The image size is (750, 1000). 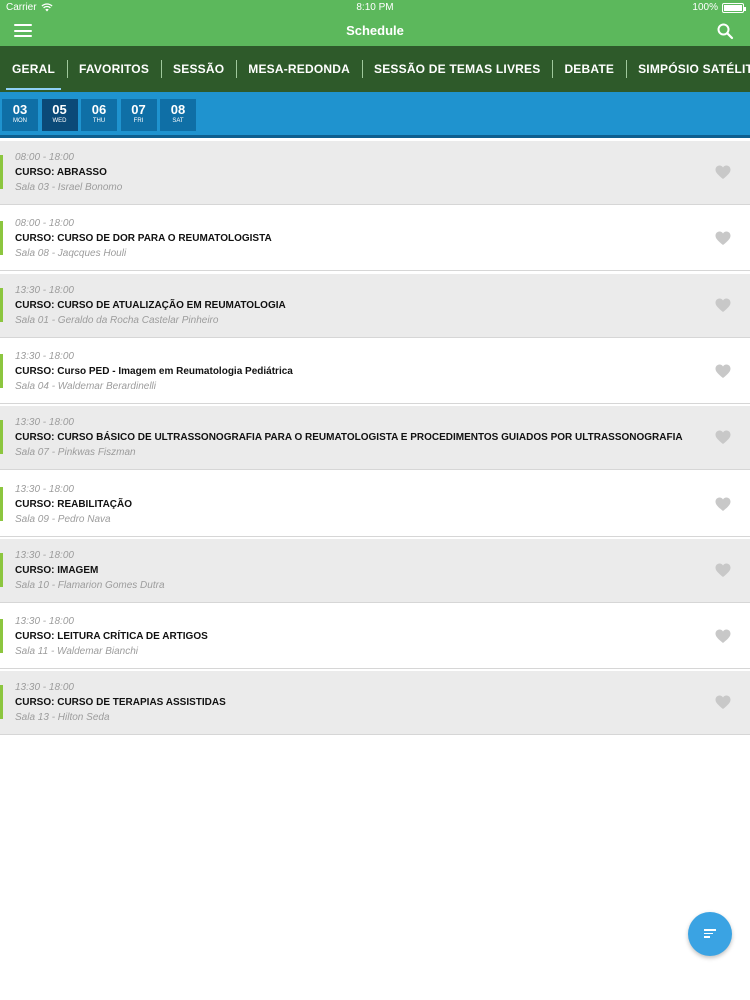 I want to click on date-weekday: WED, so click(x=59, y=121).